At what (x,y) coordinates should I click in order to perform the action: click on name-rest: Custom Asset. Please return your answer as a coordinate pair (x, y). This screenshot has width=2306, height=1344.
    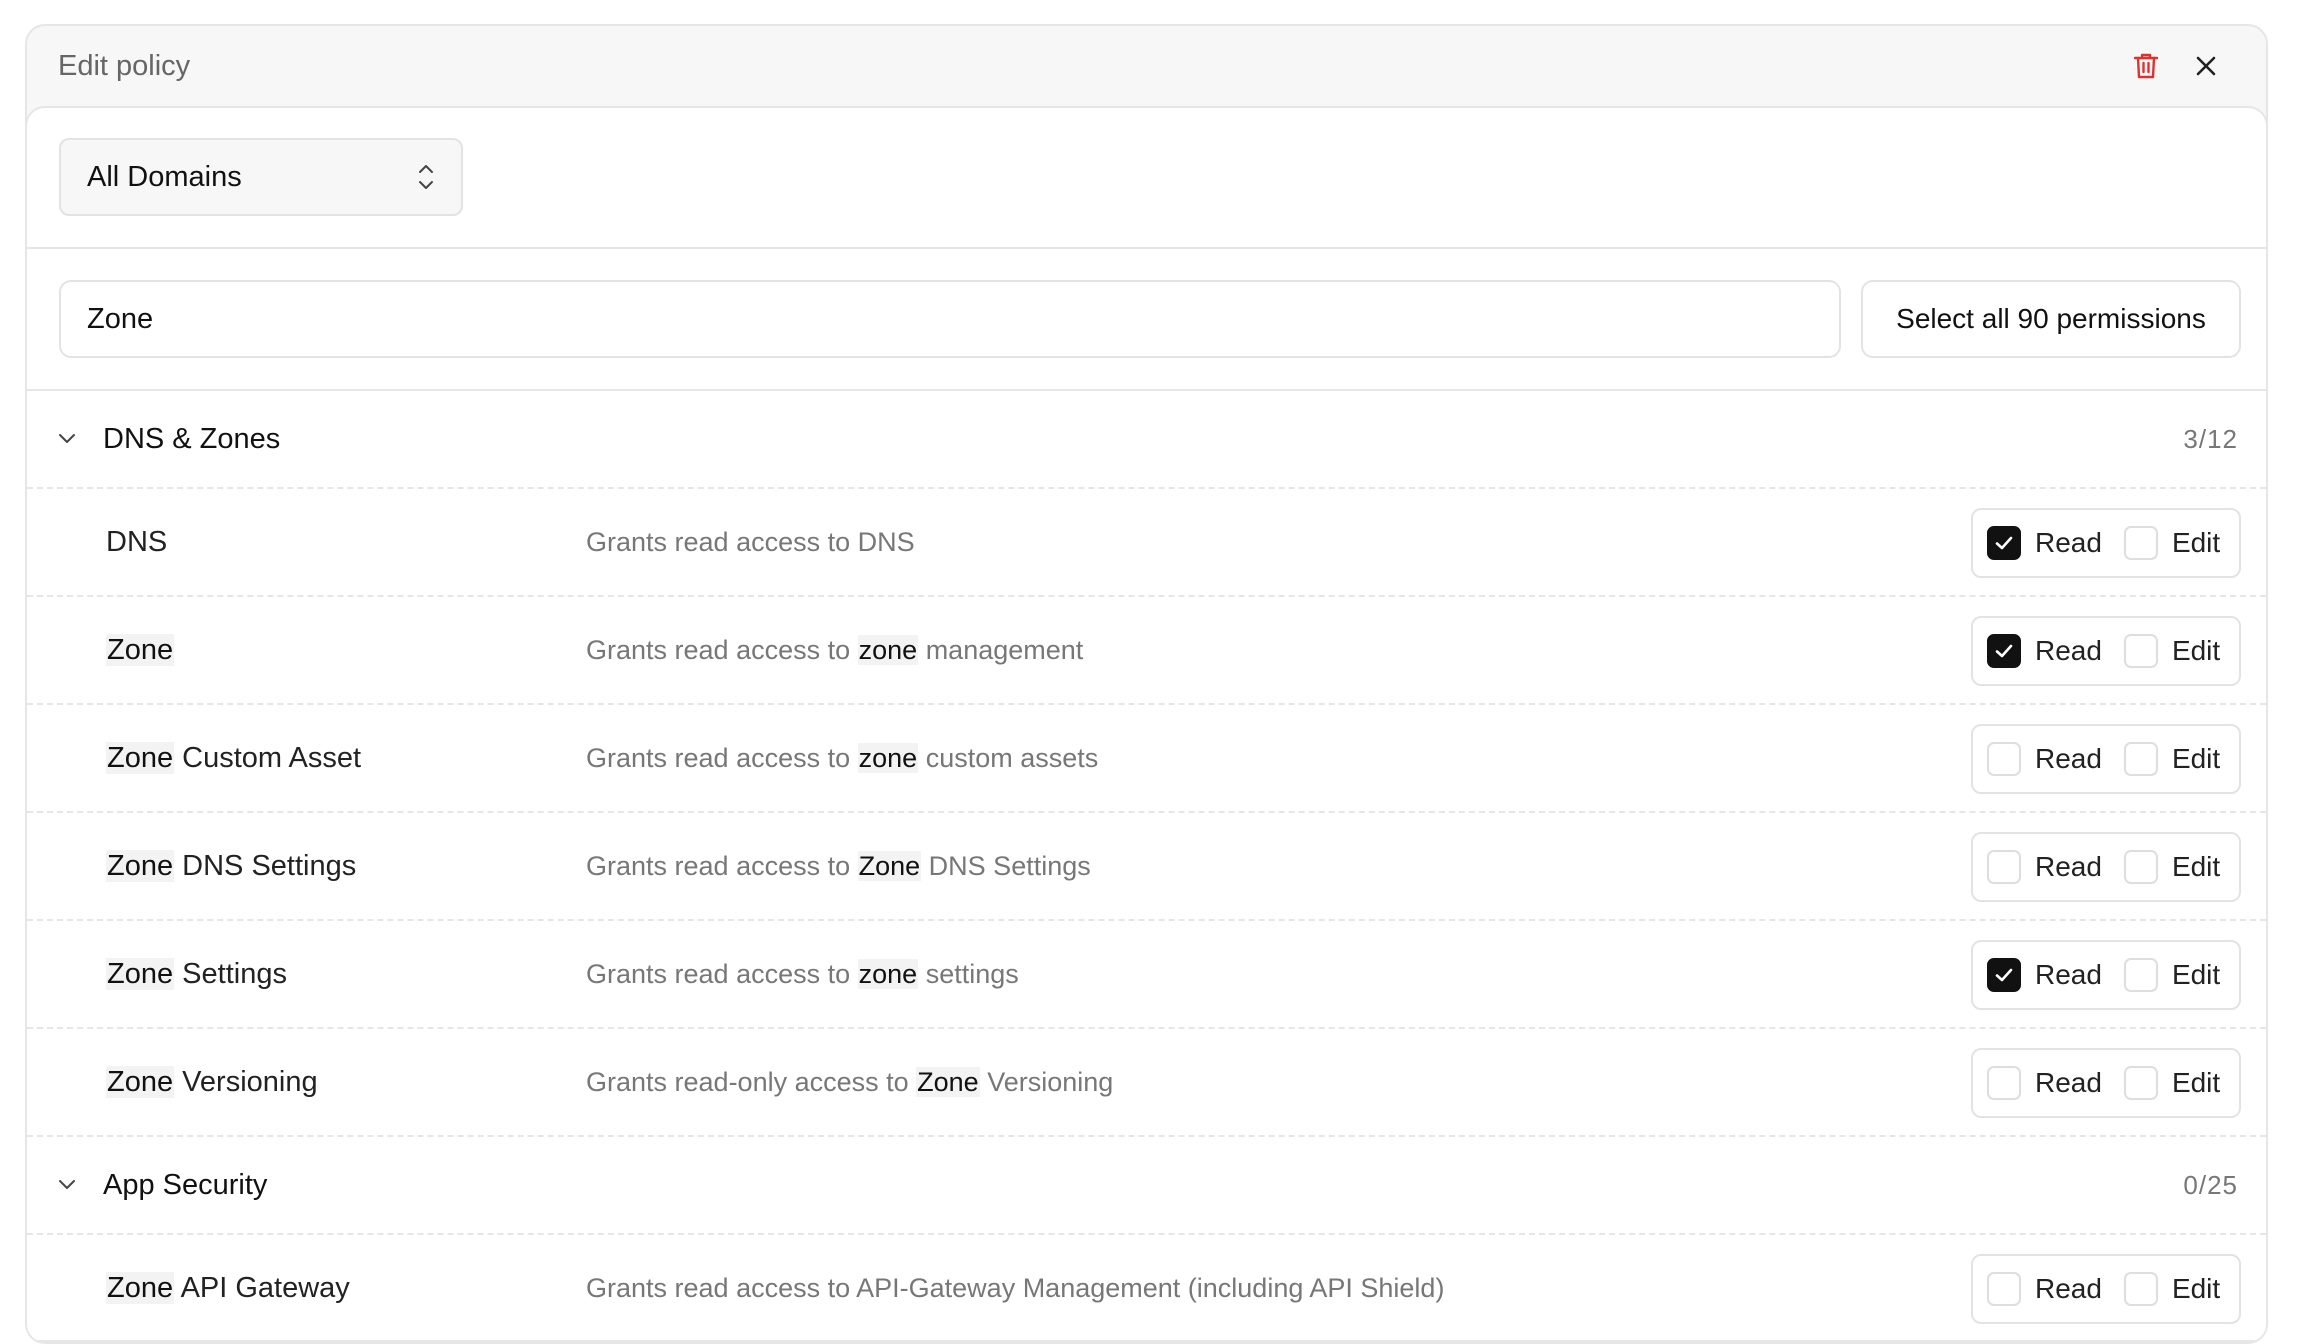
    Looking at the image, I should click on (268, 757).